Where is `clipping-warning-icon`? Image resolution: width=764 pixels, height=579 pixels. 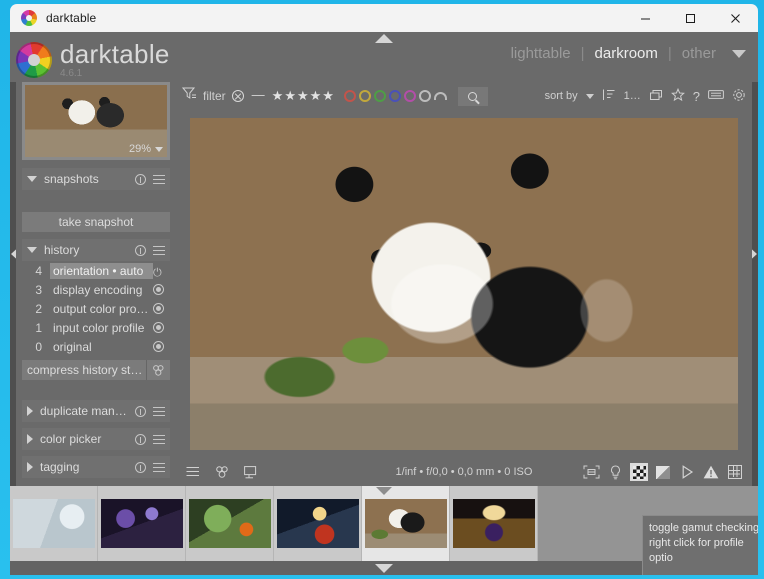
clipping-warning-icon is located at coordinates (711, 472).